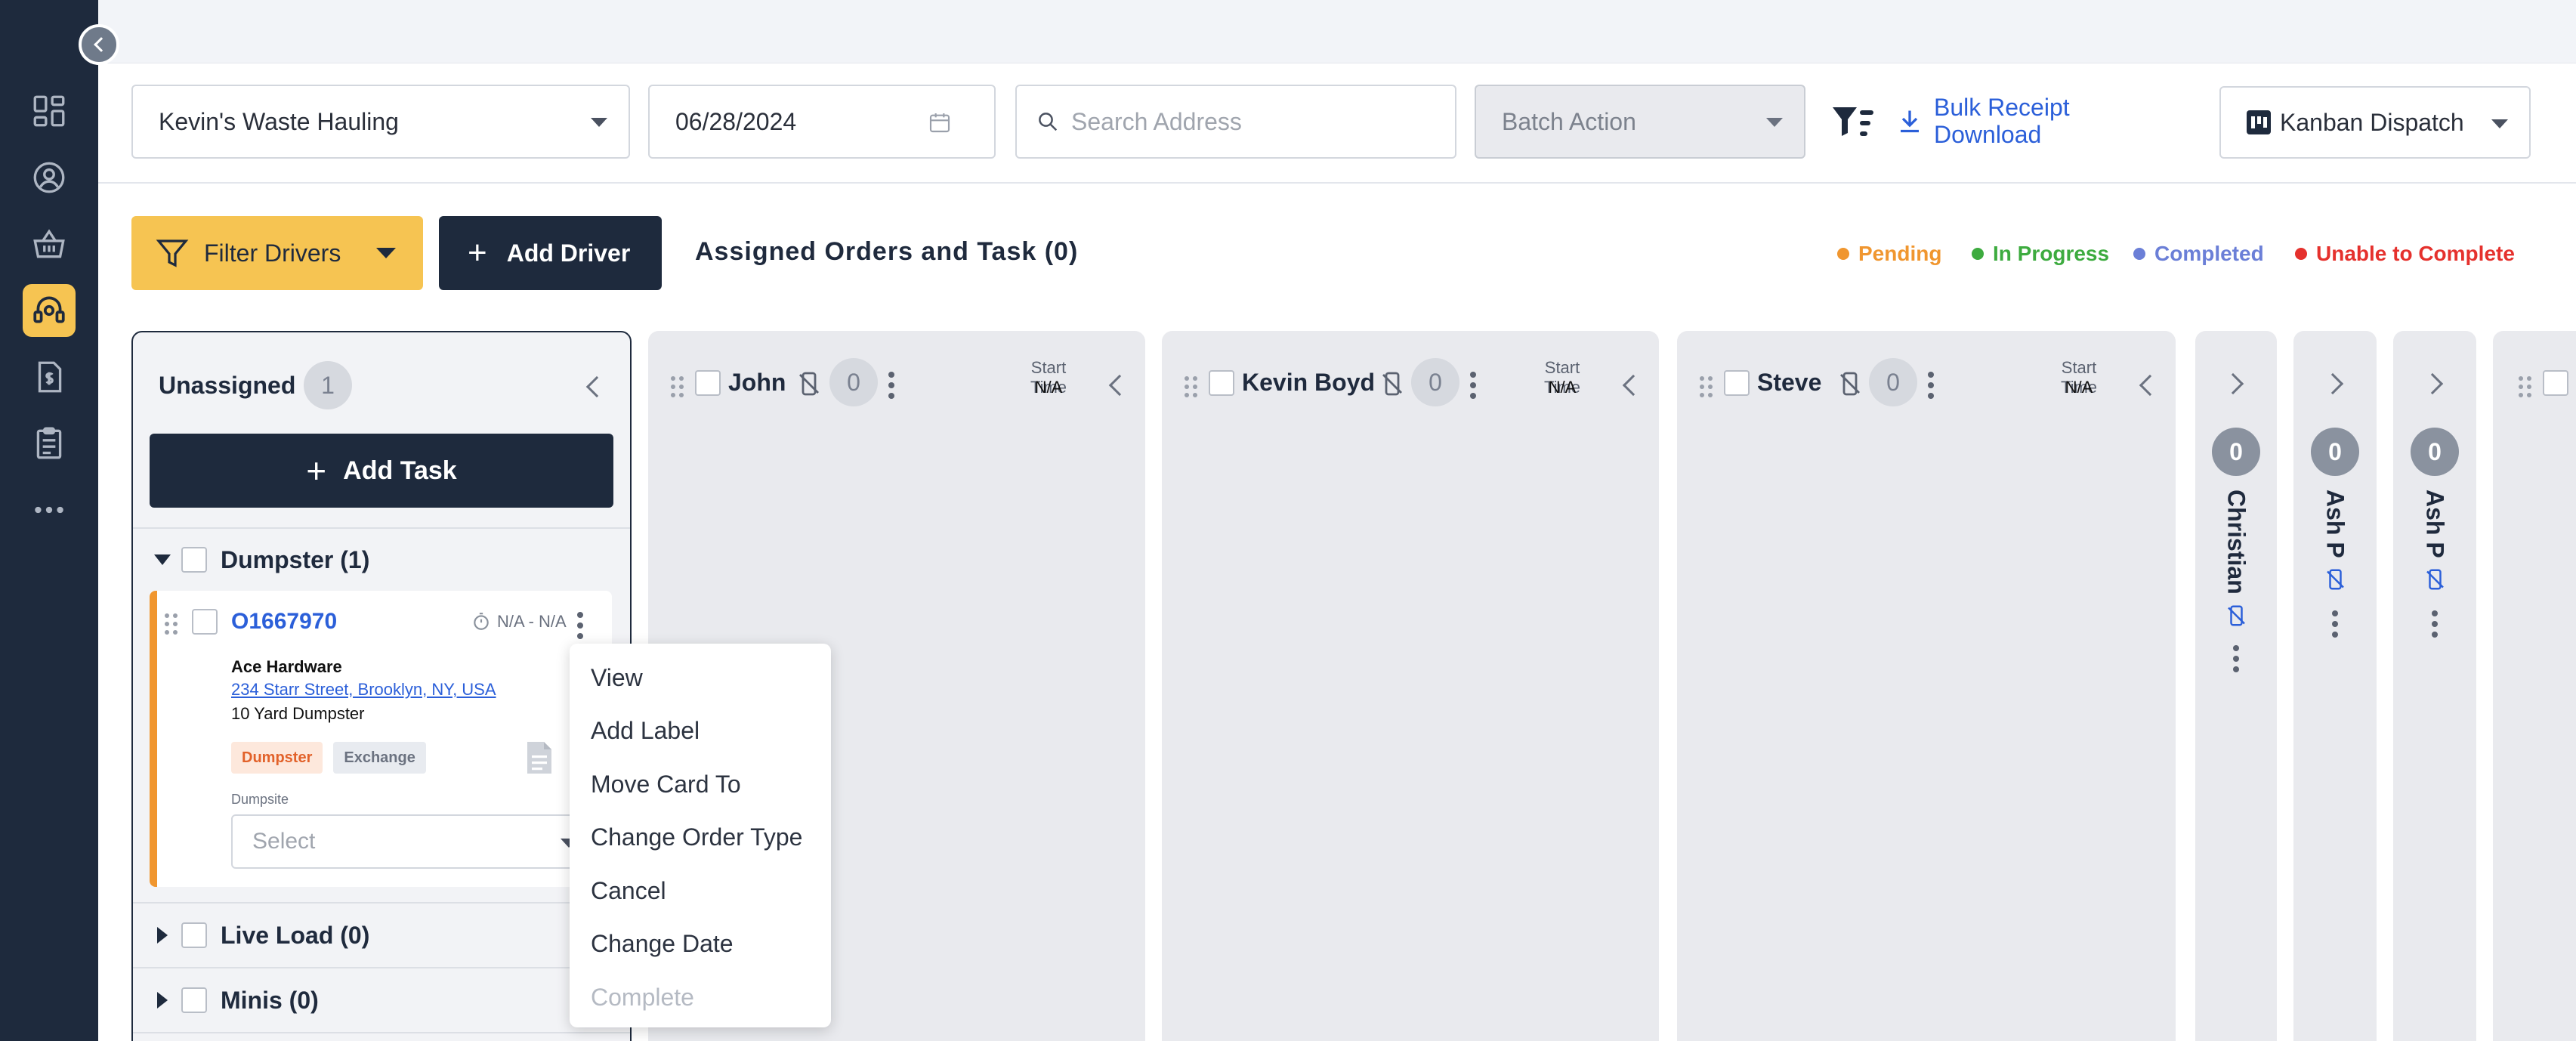 This screenshot has height=1041, width=2576. I want to click on collapsed-driver-column-ash-p: 0 Ash P, so click(2335, 686).